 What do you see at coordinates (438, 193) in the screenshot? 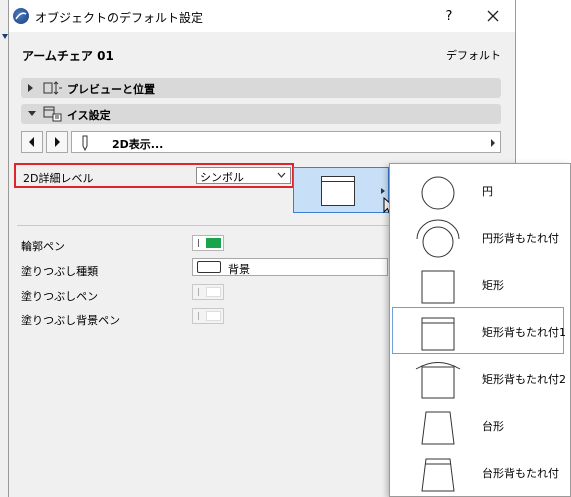
I see `circle-icon` at bounding box center [438, 193].